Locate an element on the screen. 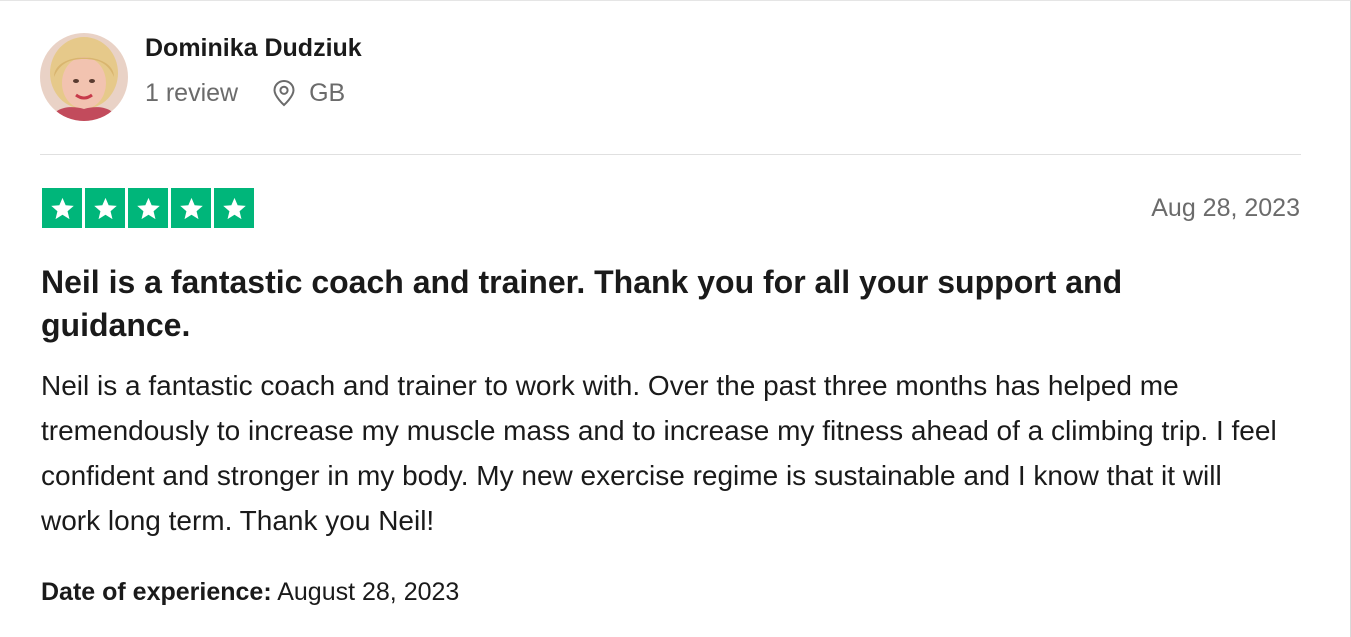 This screenshot has height=637, width=1351. reviewer-header: Dominika Dudziuk 1 review GB is located at coordinates (201, 77).